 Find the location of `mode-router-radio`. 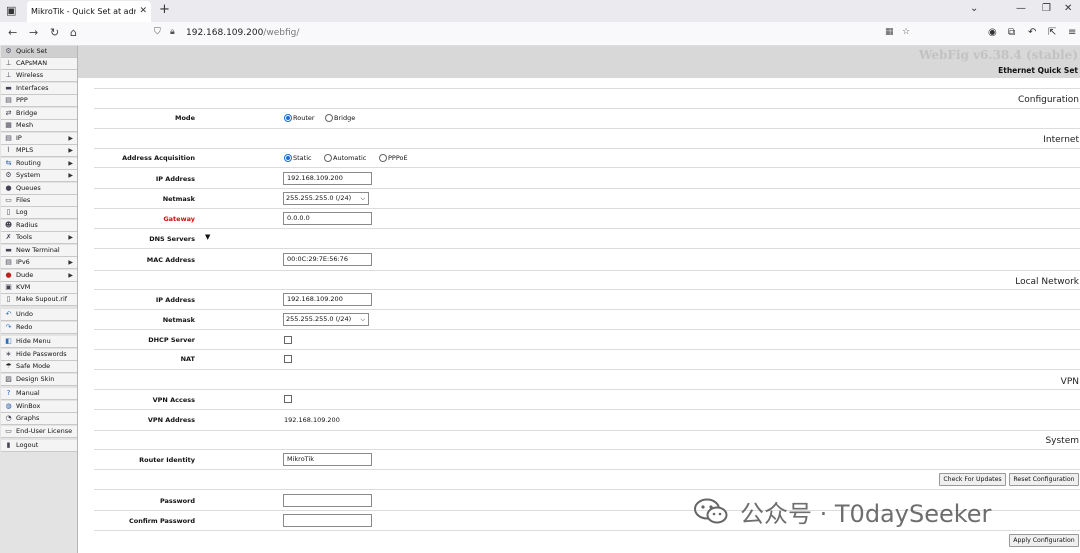

mode-router-radio is located at coordinates (288, 118).